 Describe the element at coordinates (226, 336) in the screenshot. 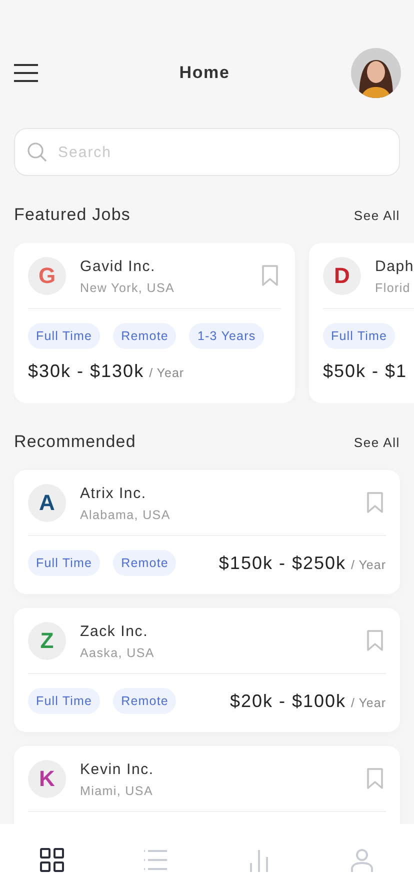

I see `job-tag: 1-3 Years` at that location.